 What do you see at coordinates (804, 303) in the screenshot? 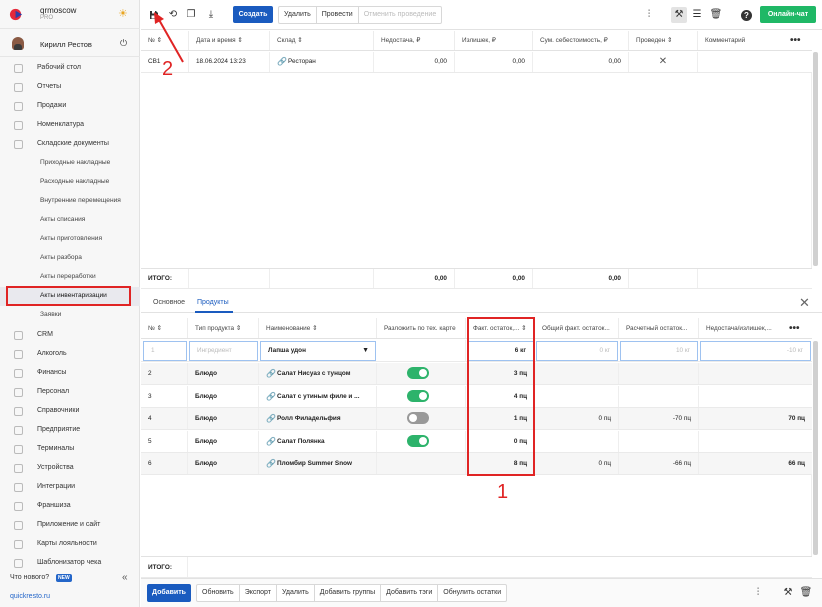
I see `close-icon: ✕` at bounding box center [804, 303].